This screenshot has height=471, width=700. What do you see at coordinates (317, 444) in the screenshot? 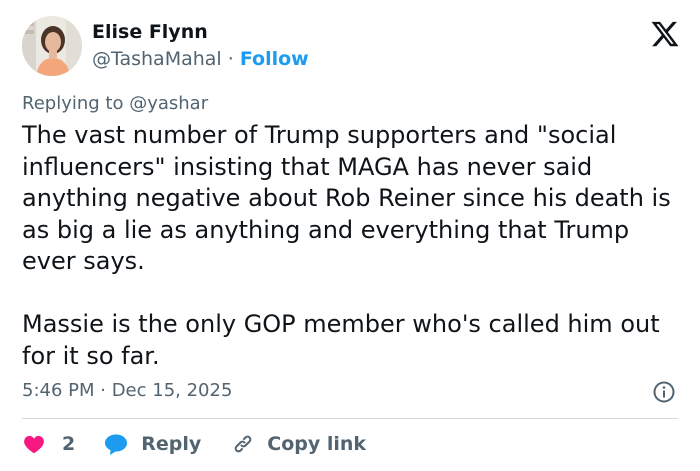
I see `copy-link-label: Copy link` at bounding box center [317, 444].